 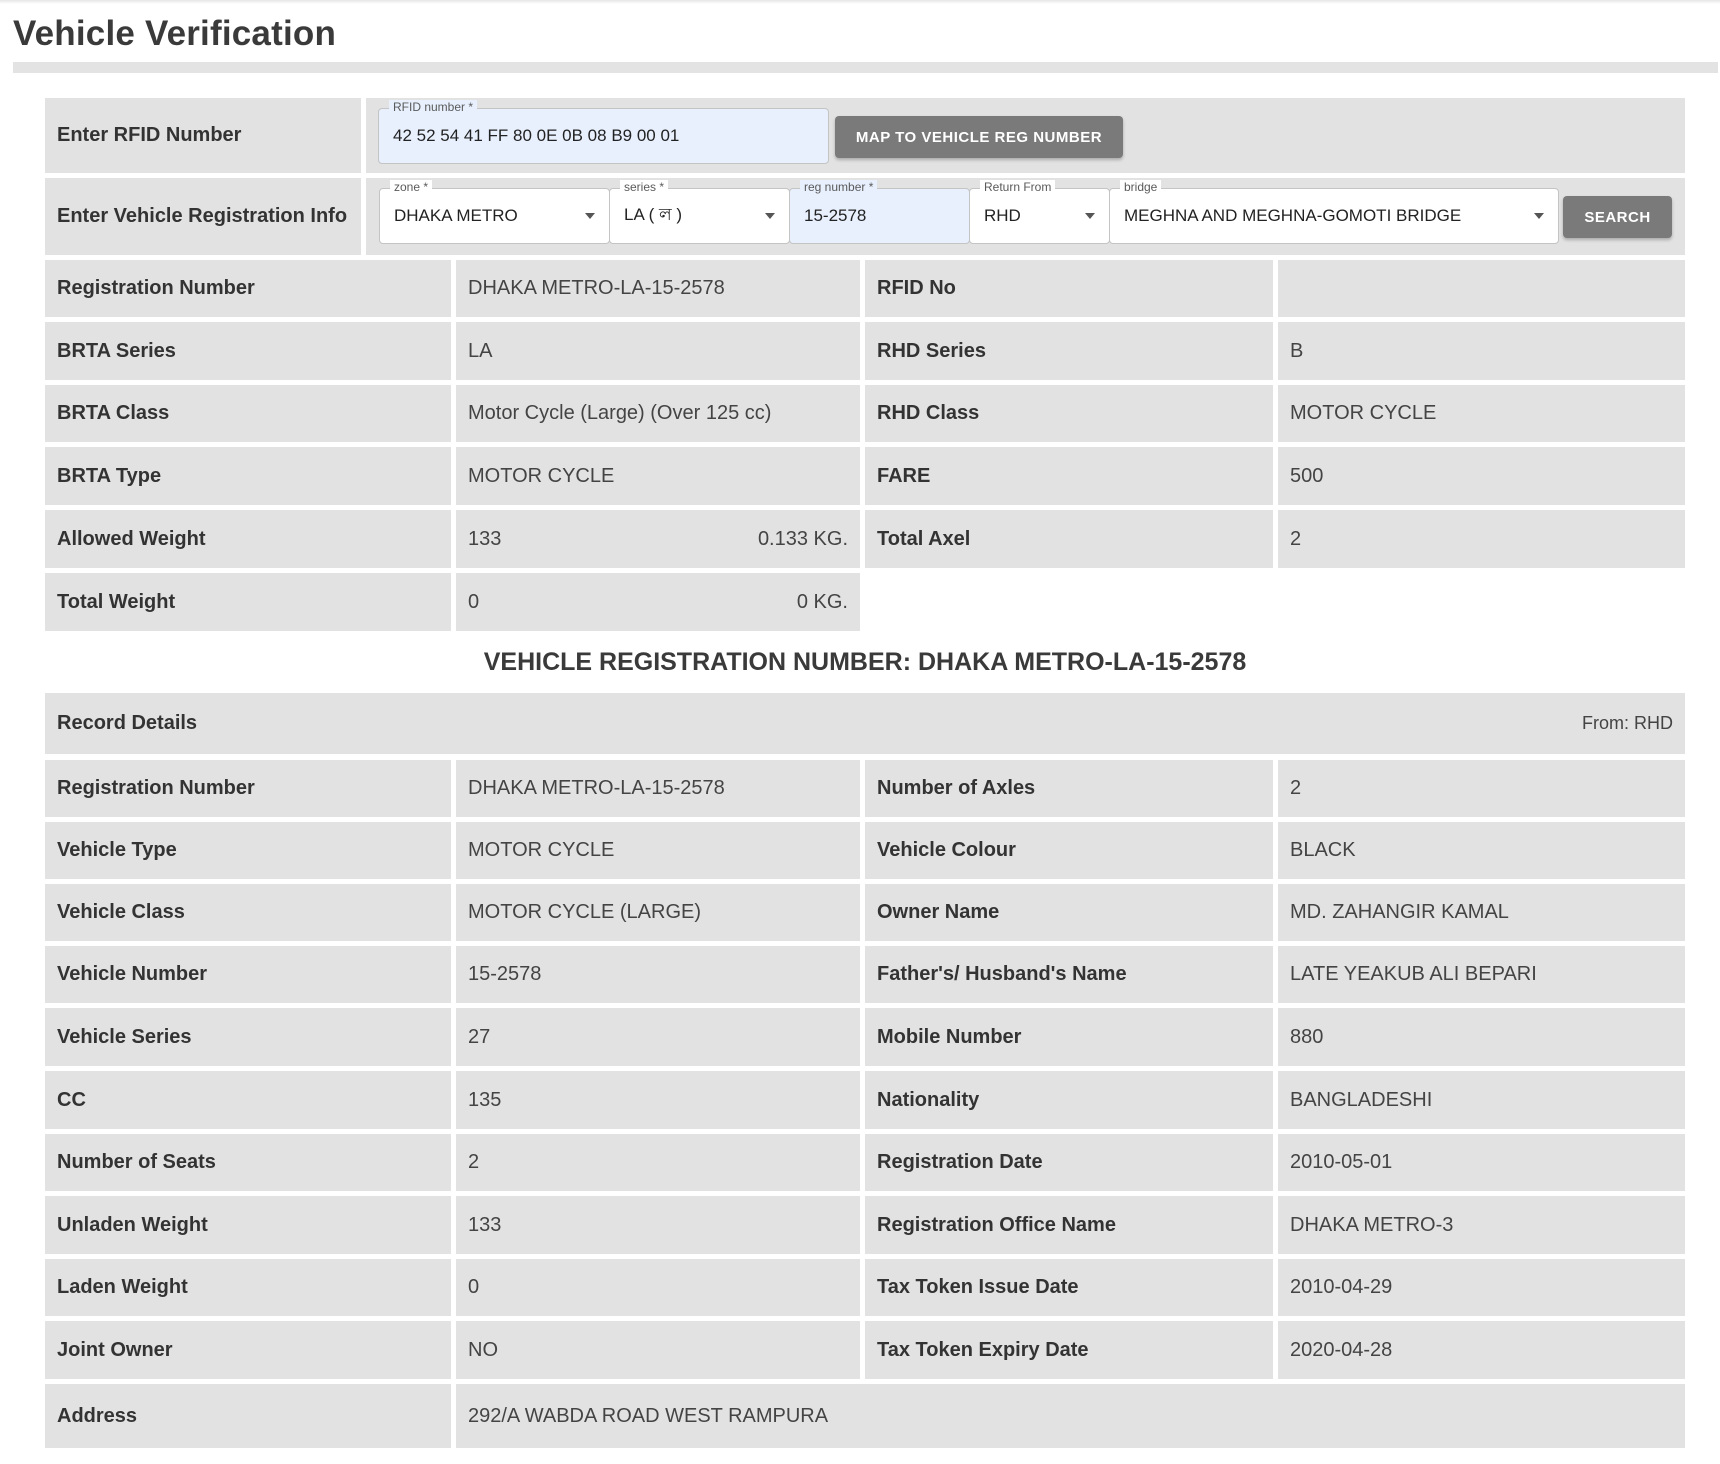 I want to click on summary-label: BRTA Series, so click(x=248, y=351).